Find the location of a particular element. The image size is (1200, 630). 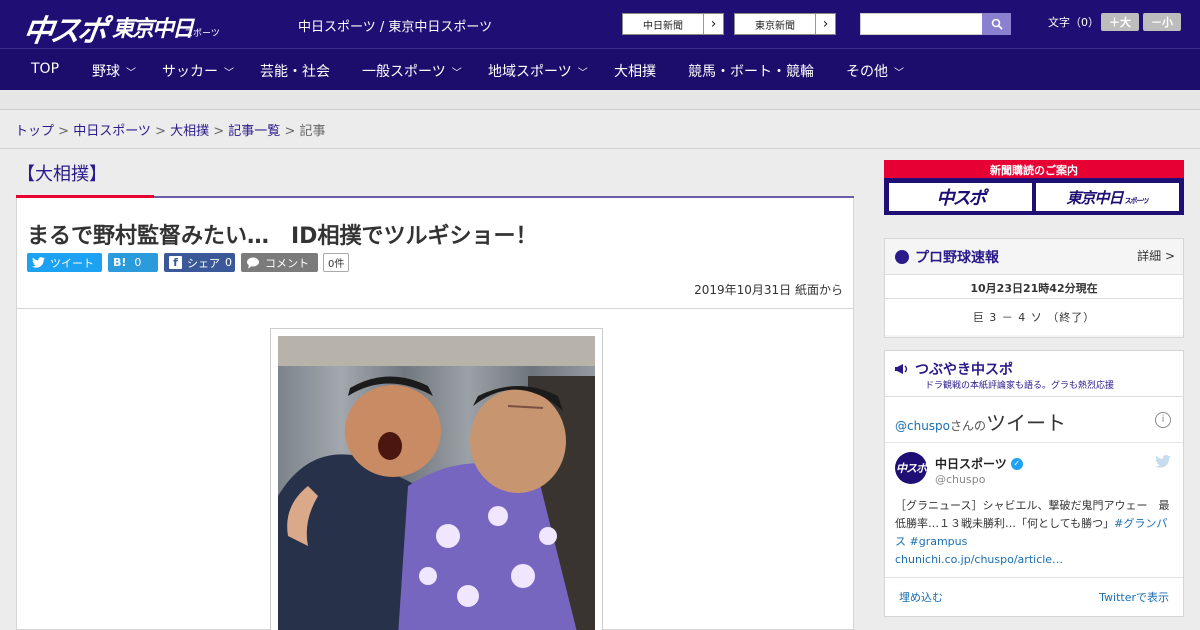

subscribe-tokyo-chunichi-button: 東京中日 スポーツ is located at coordinates (1107, 197).